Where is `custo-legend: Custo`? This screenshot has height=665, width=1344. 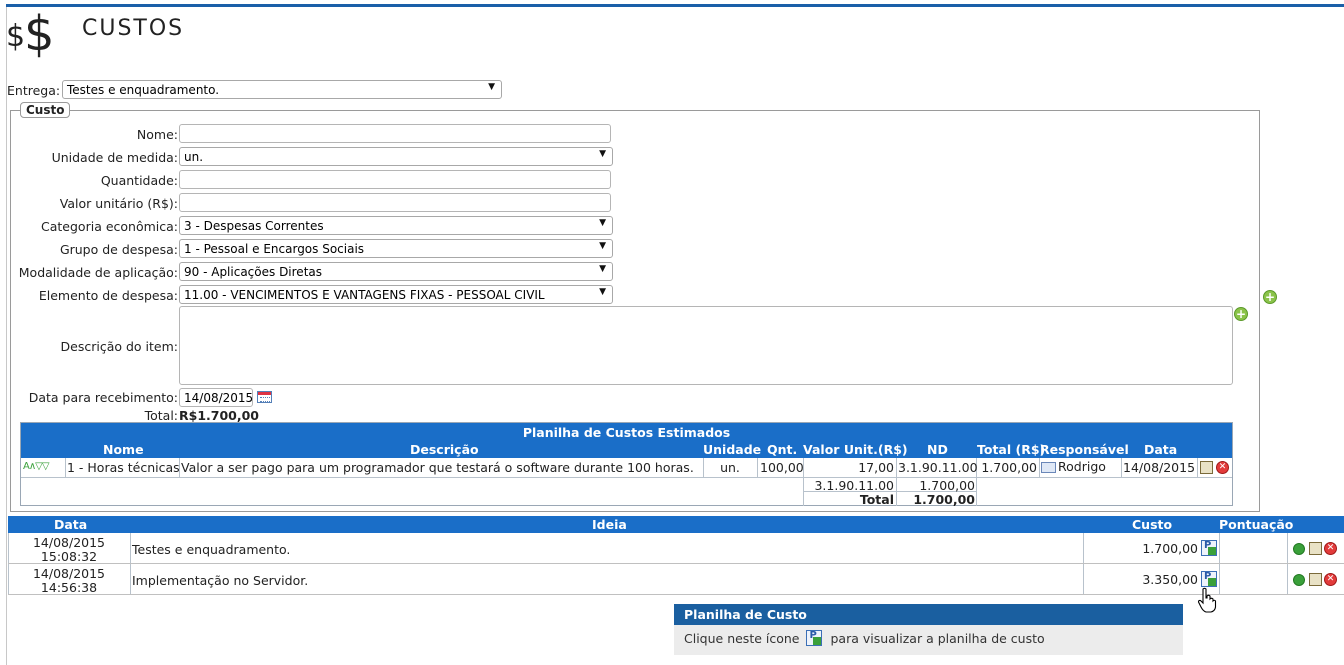
custo-legend: Custo is located at coordinates (45, 110).